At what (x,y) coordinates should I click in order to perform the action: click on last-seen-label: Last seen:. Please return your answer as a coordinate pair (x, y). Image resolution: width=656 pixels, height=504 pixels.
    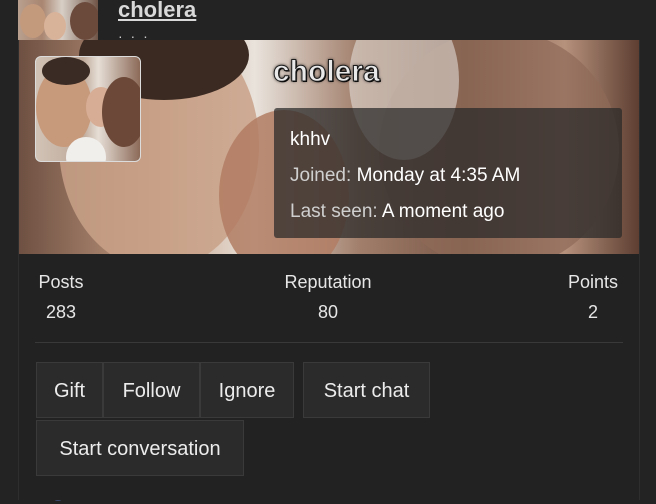
    Looking at the image, I should click on (334, 211).